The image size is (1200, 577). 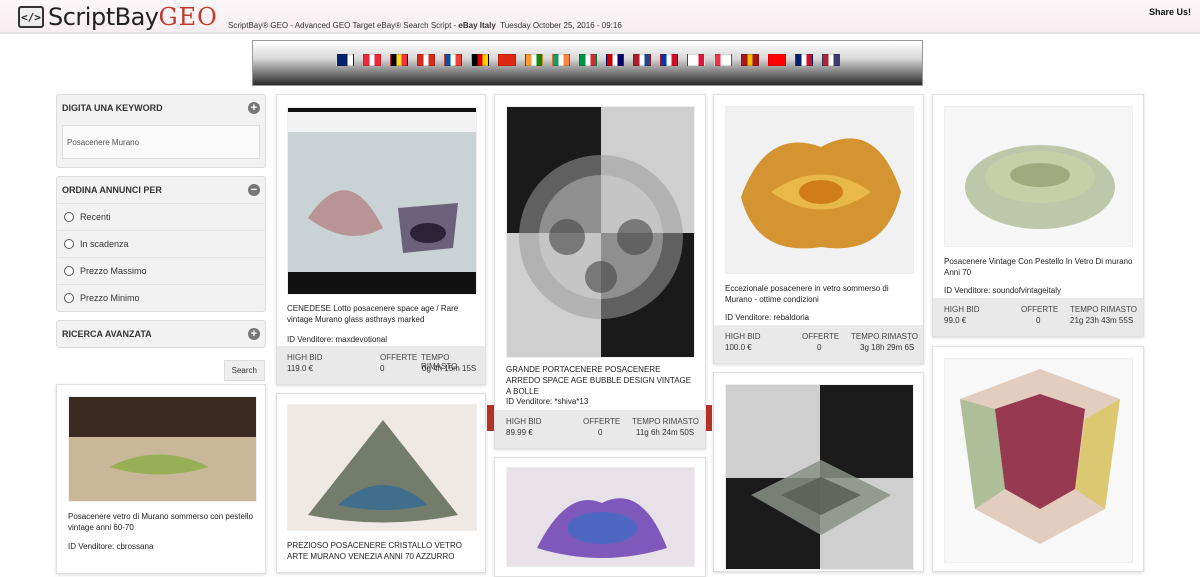 What do you see at coordinates (300, 368) in the screenshot?
I see `high-bid-value: 119.0 €` at bounding box center [300, 368].